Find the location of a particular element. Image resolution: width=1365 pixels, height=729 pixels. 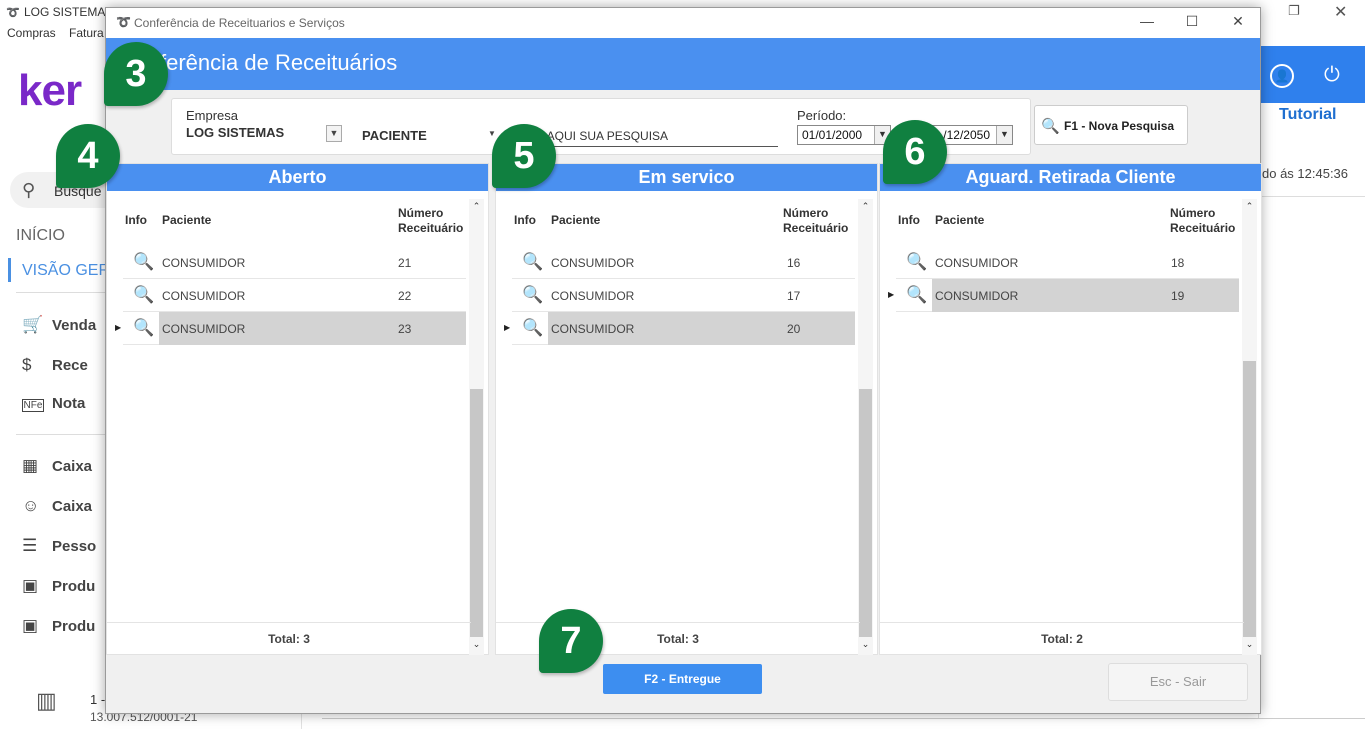

panel-title: Aberto is located at coordinates (297, 177).